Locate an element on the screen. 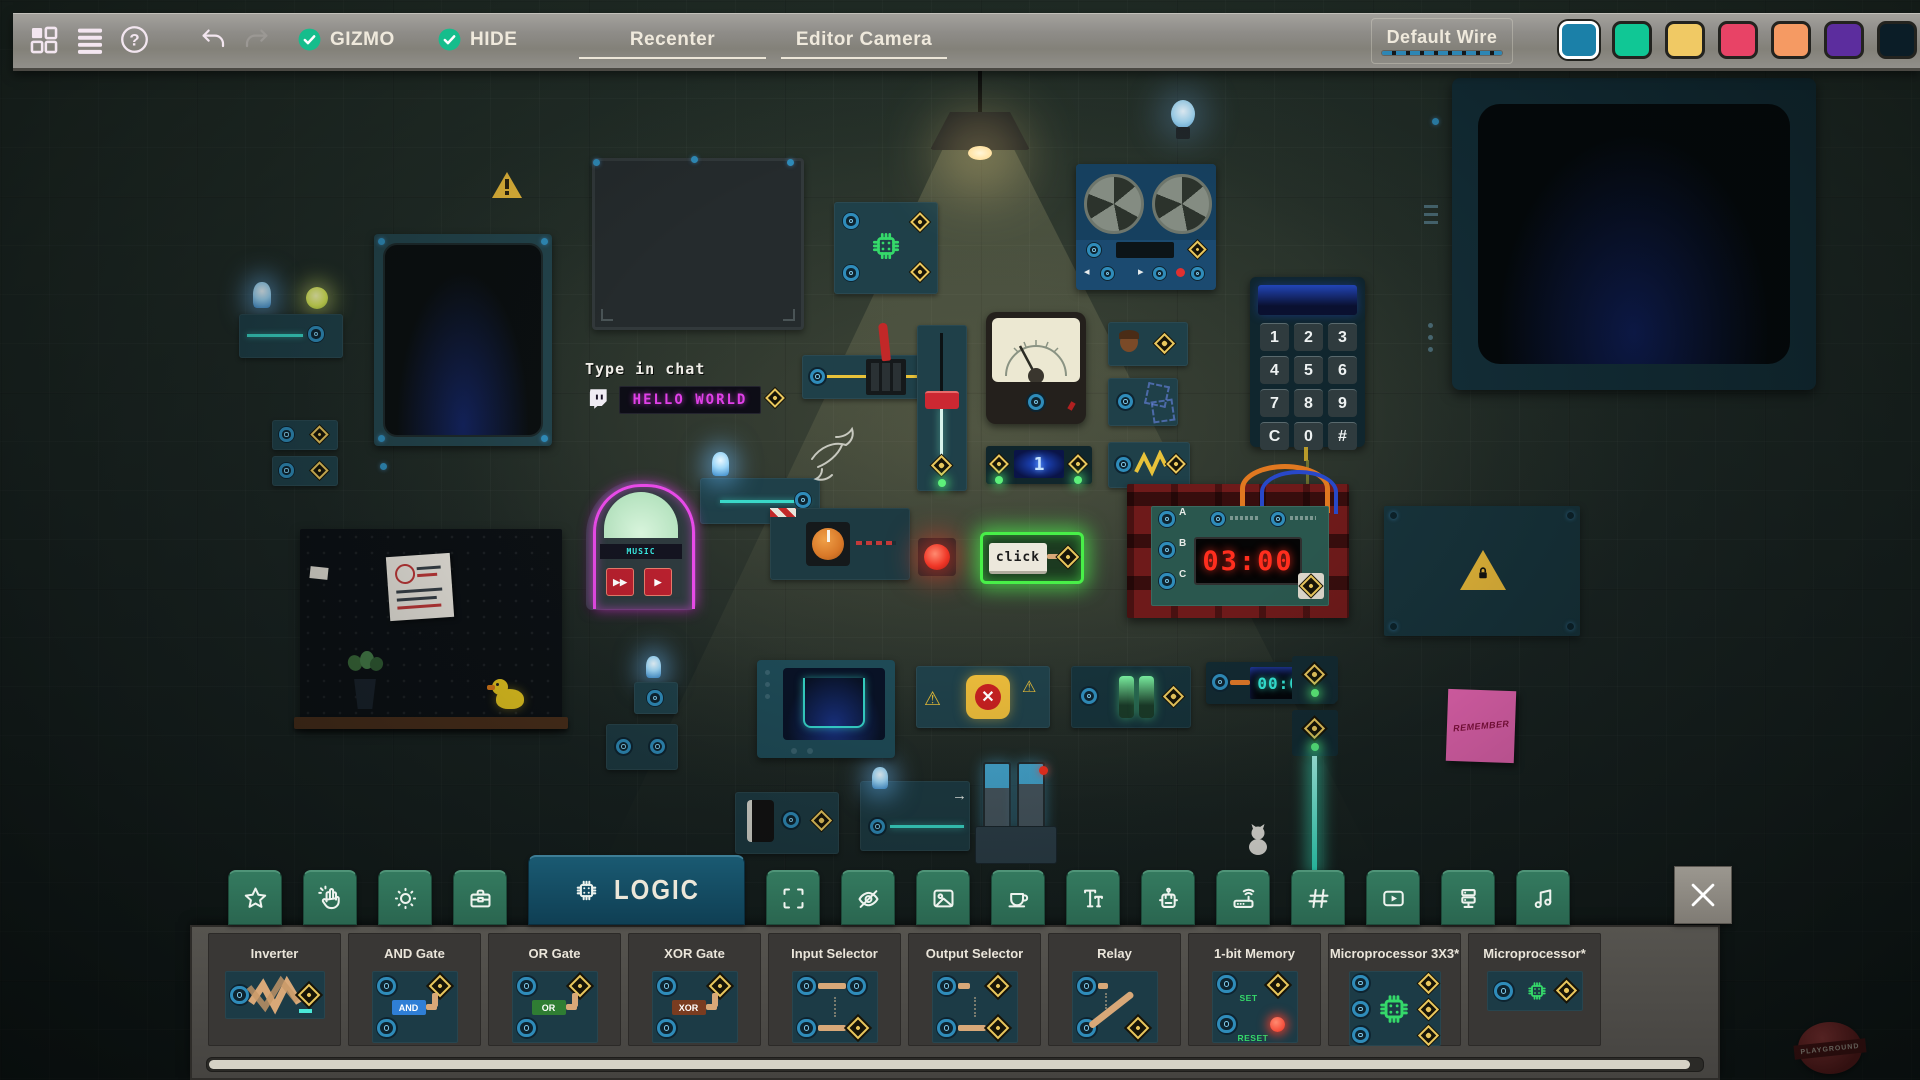 Image resolution: width=1920 pixels, height=1080 pixels. led-button-module is located at coordinates (299, 322).